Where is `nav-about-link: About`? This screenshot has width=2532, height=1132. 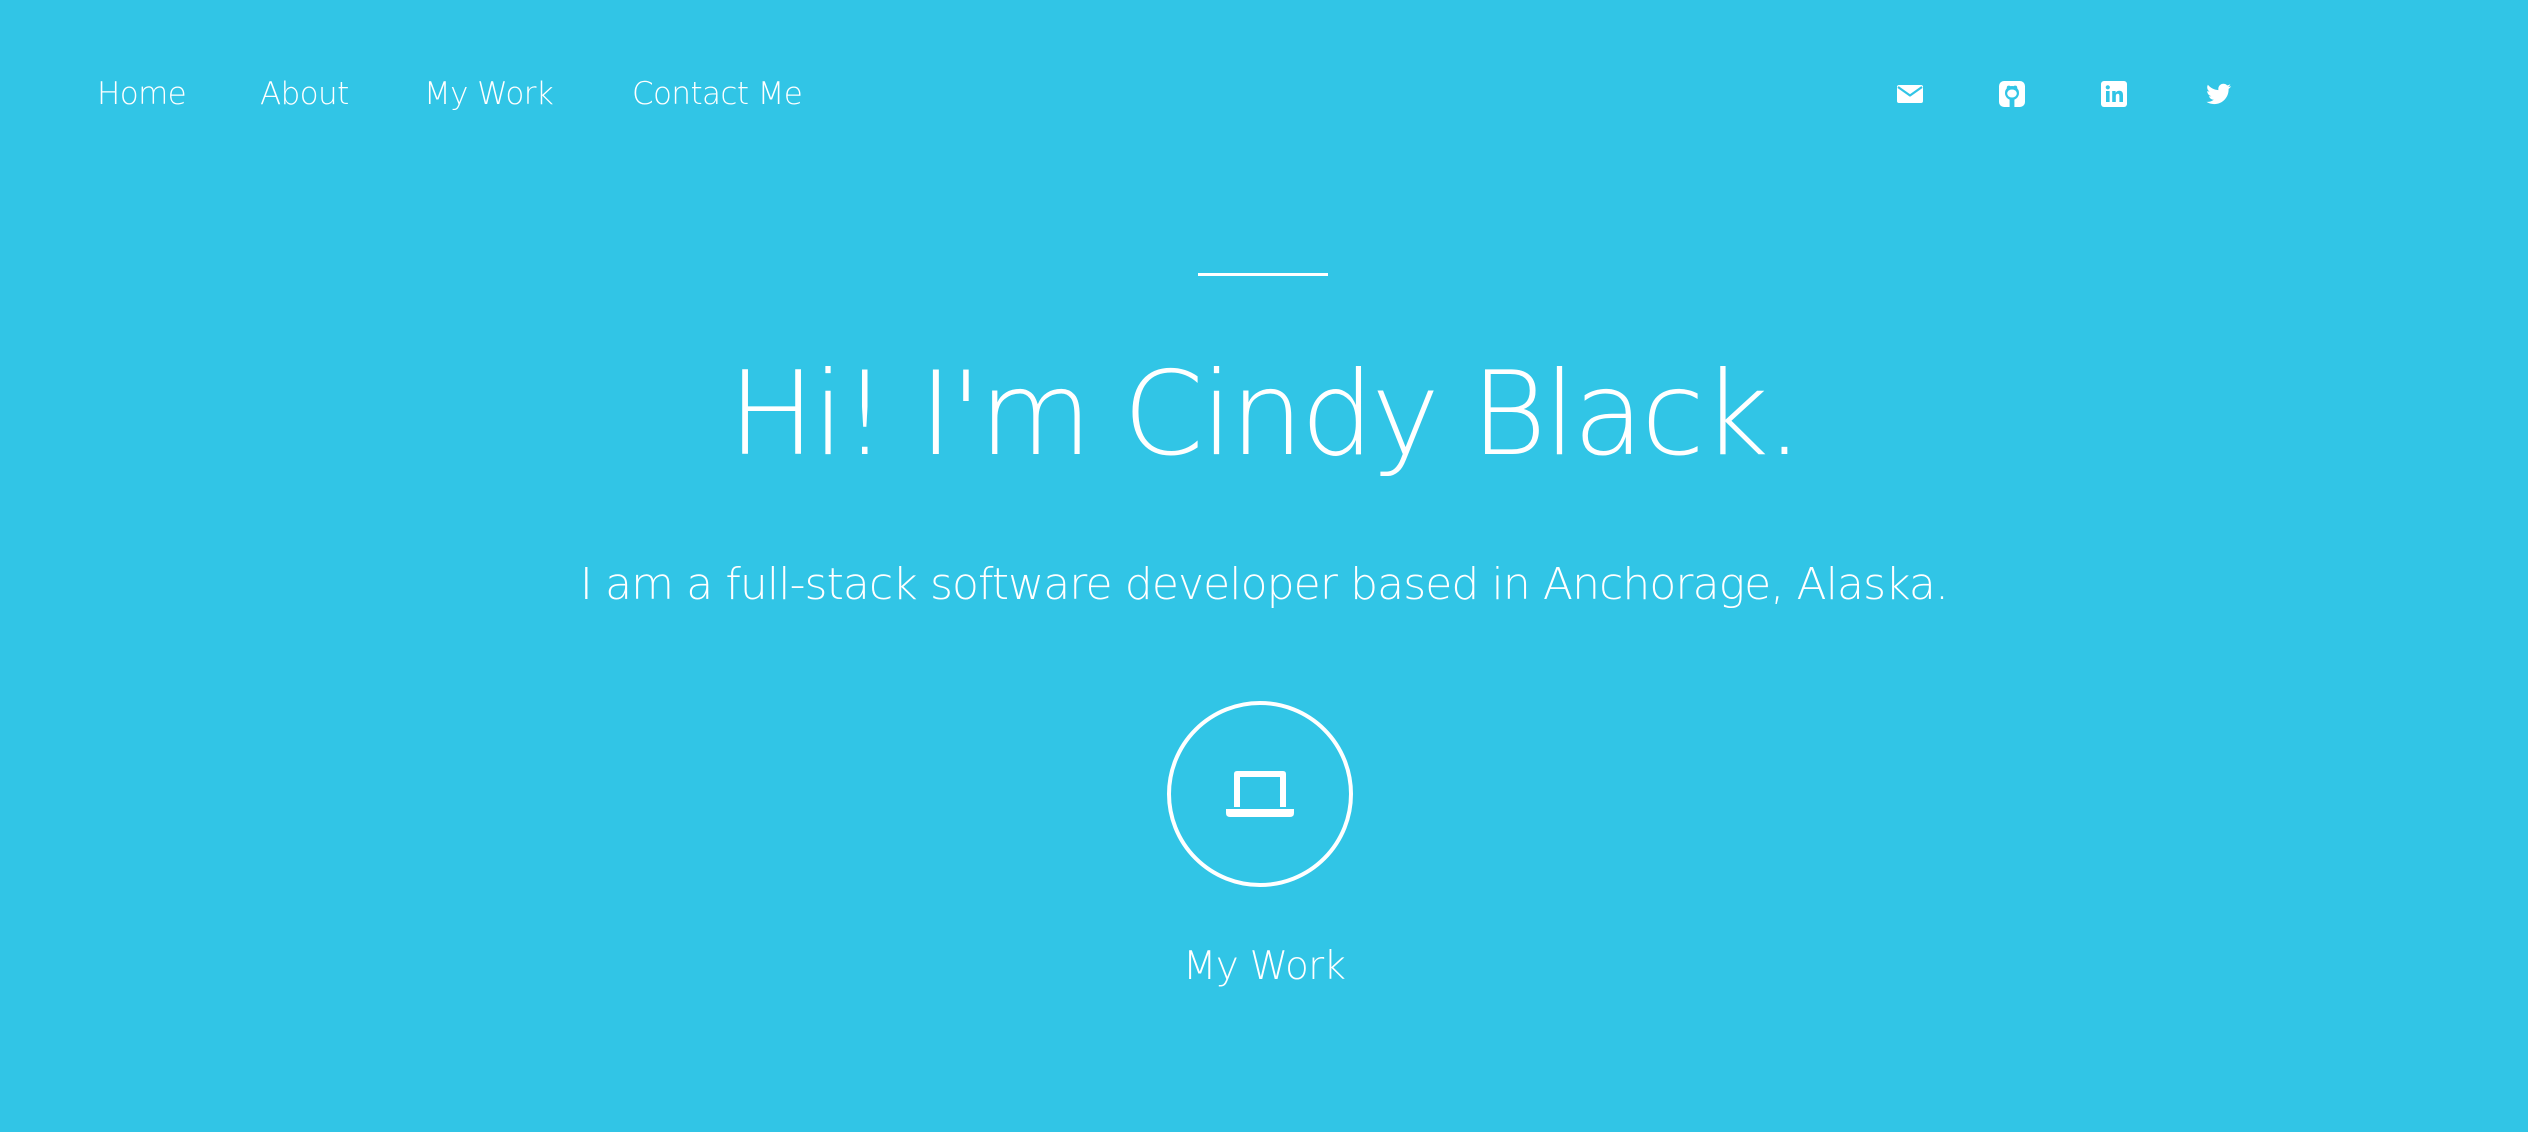
nav-about-link: About is located at coordinates (304, 94).